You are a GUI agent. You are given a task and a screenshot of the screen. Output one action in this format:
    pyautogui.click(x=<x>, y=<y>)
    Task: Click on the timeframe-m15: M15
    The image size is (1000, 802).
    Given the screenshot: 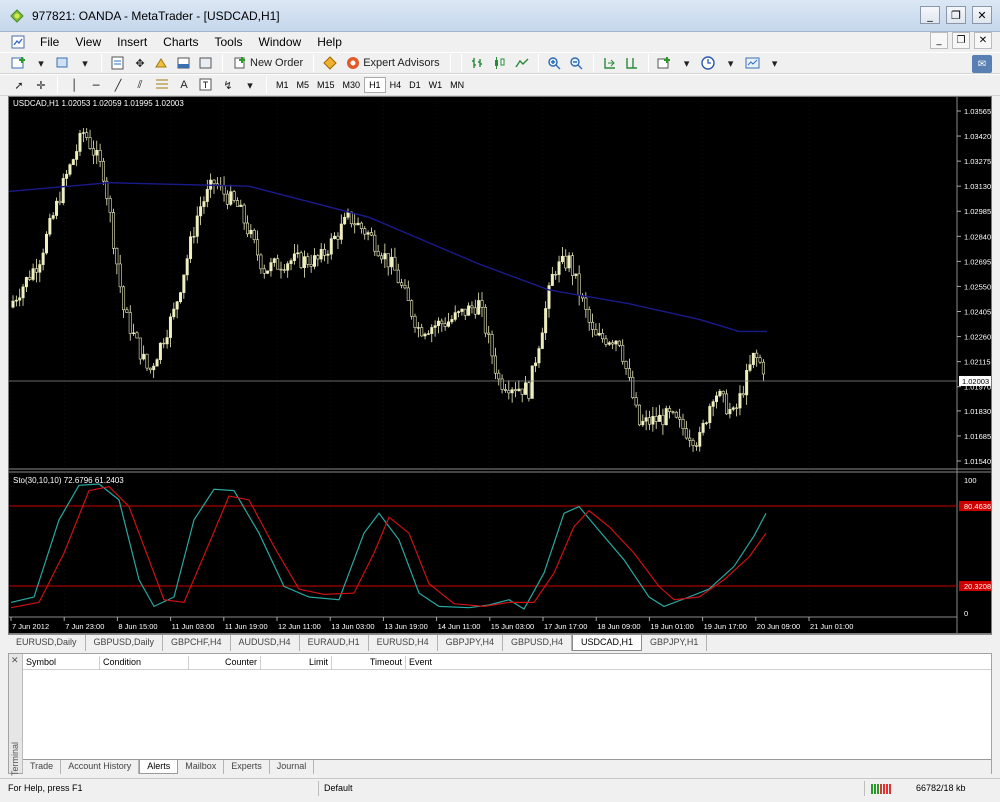 What is the action you would take?
    pyautogui.click(x=326, y=85)
    